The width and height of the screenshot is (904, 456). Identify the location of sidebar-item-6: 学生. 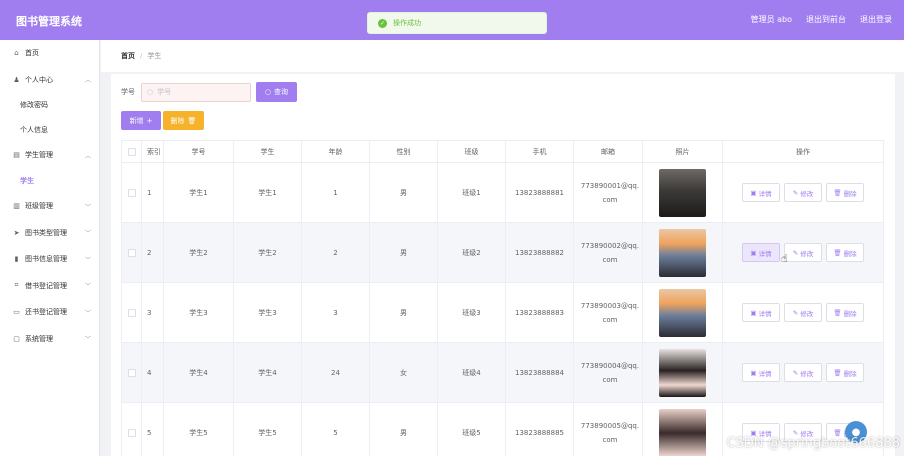
(49, 181).